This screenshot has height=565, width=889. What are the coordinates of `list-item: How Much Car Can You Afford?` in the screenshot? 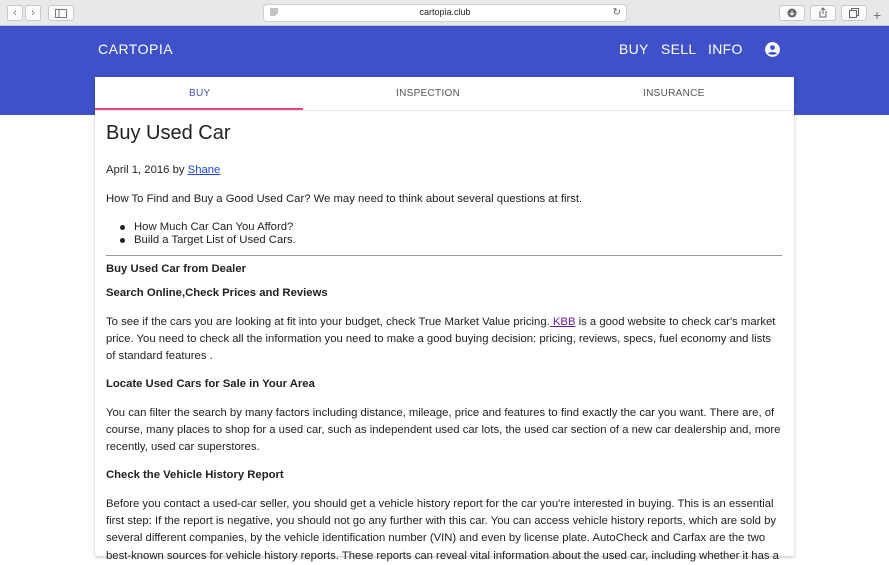 It's located at (208, 227).